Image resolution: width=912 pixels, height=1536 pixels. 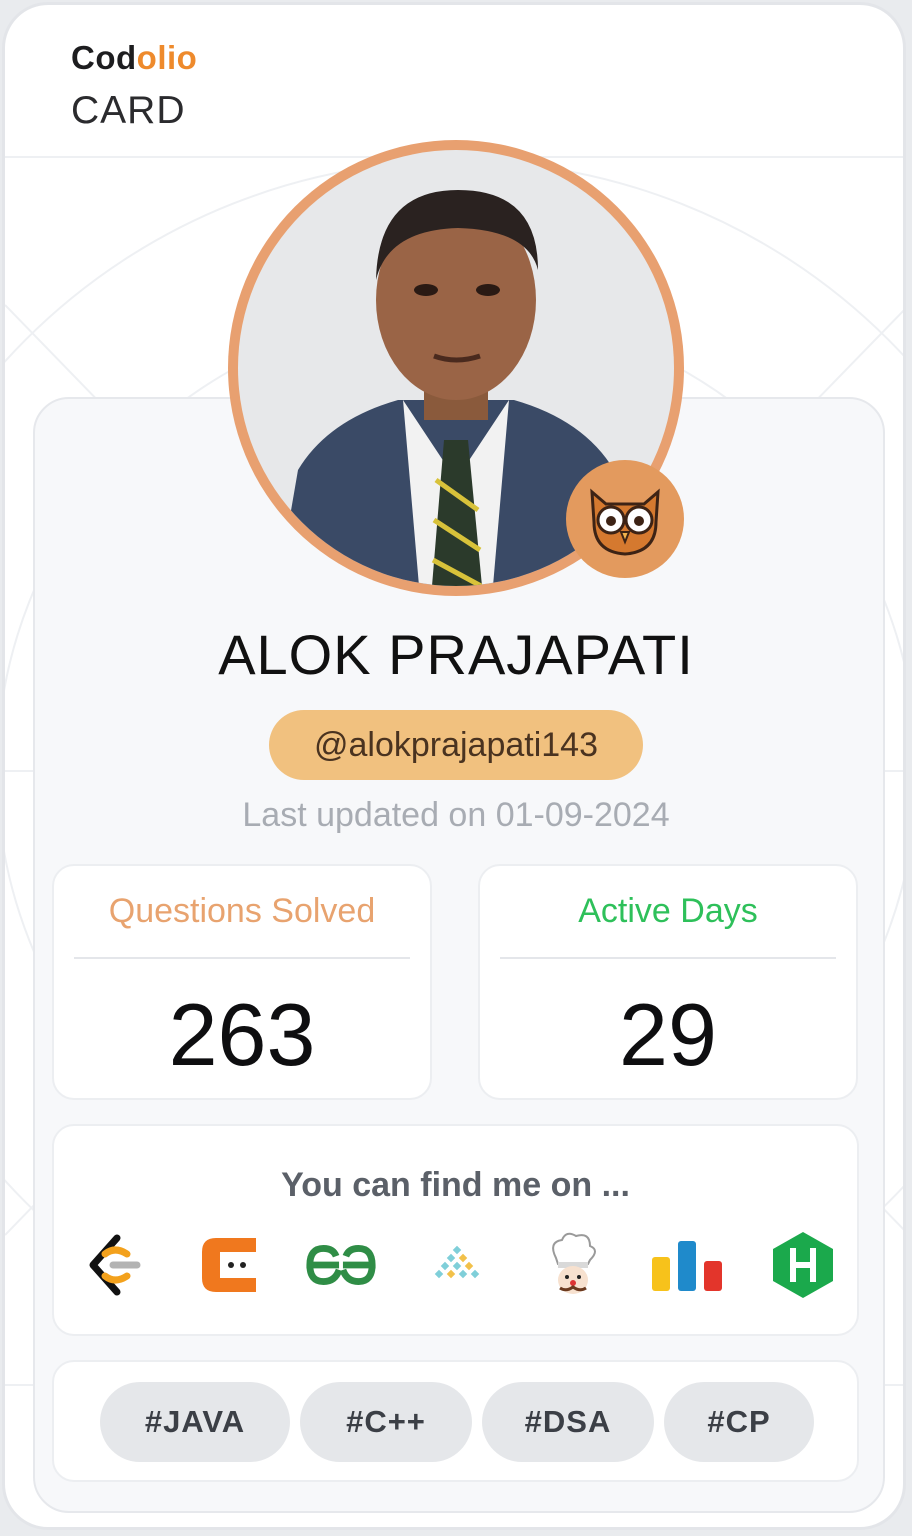 What do you see at coordinates (195, 1422) in the screenshot?
I see `tag-java: #JAVA` at bounding box center [195, 1422].